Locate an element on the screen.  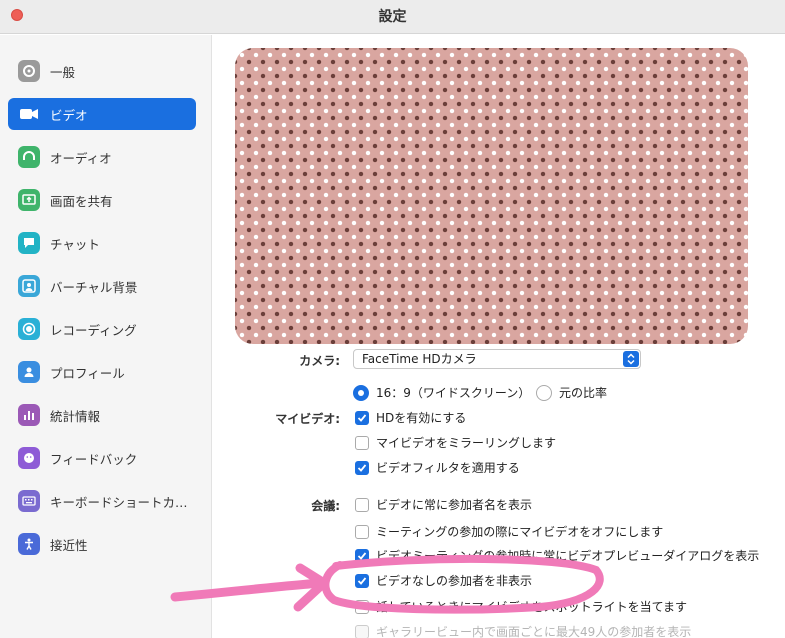
sidebar-item-video: ビデオ is located at coordinates (102, 114).